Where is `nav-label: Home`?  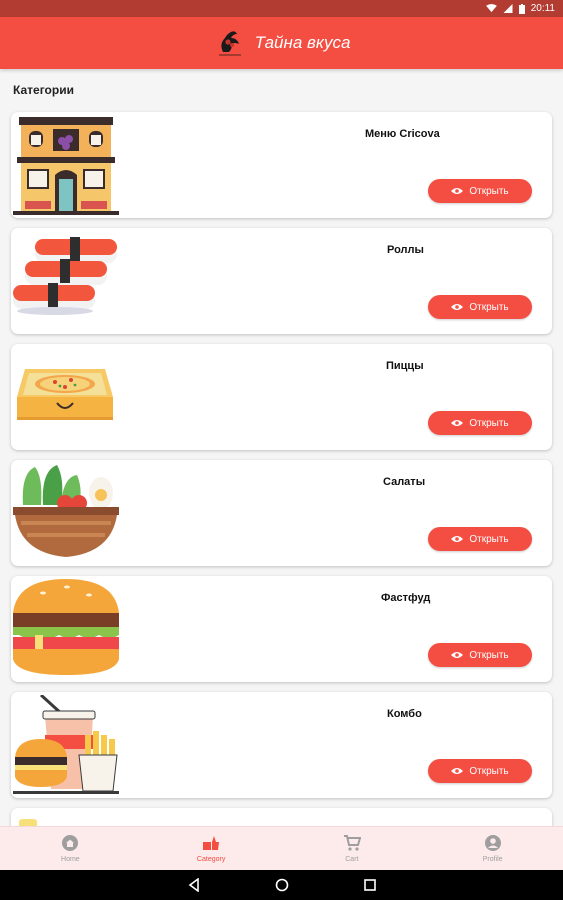
nav-label: Home is located at coordinates (70, 859).